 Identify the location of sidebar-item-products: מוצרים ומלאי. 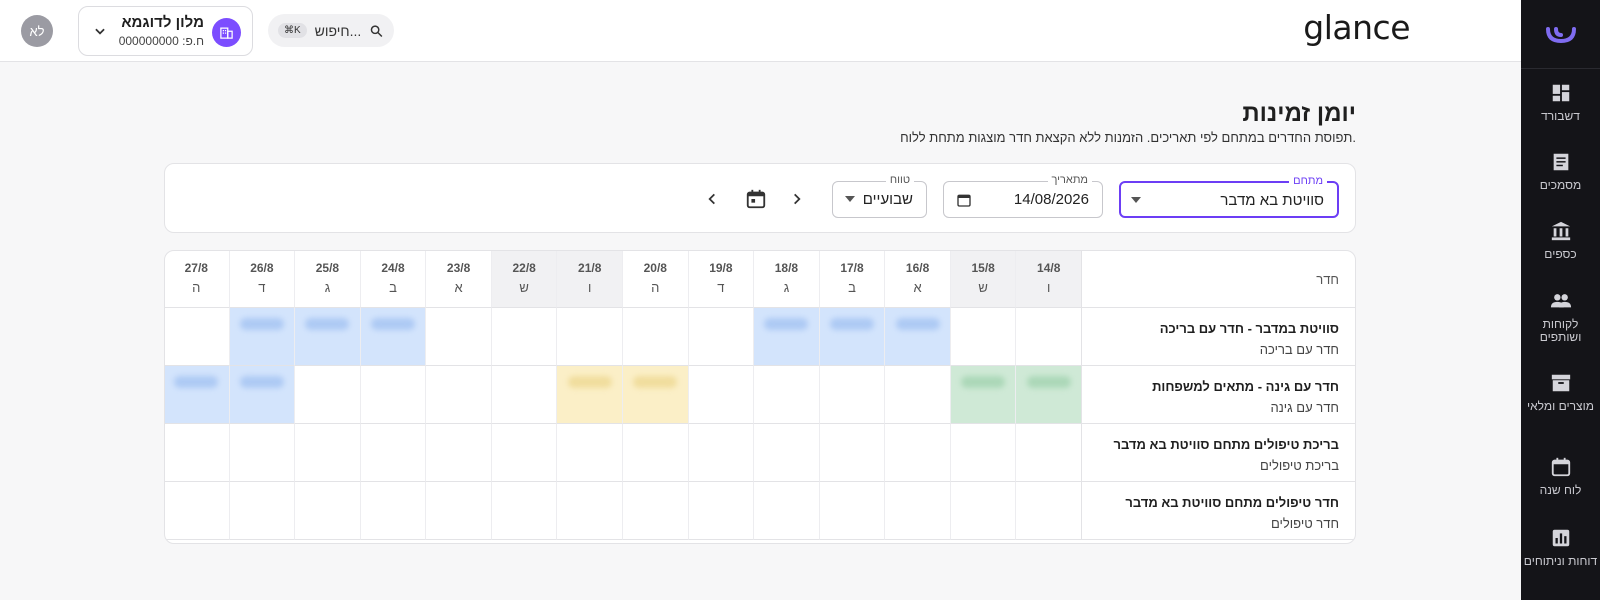
(1560, 392).